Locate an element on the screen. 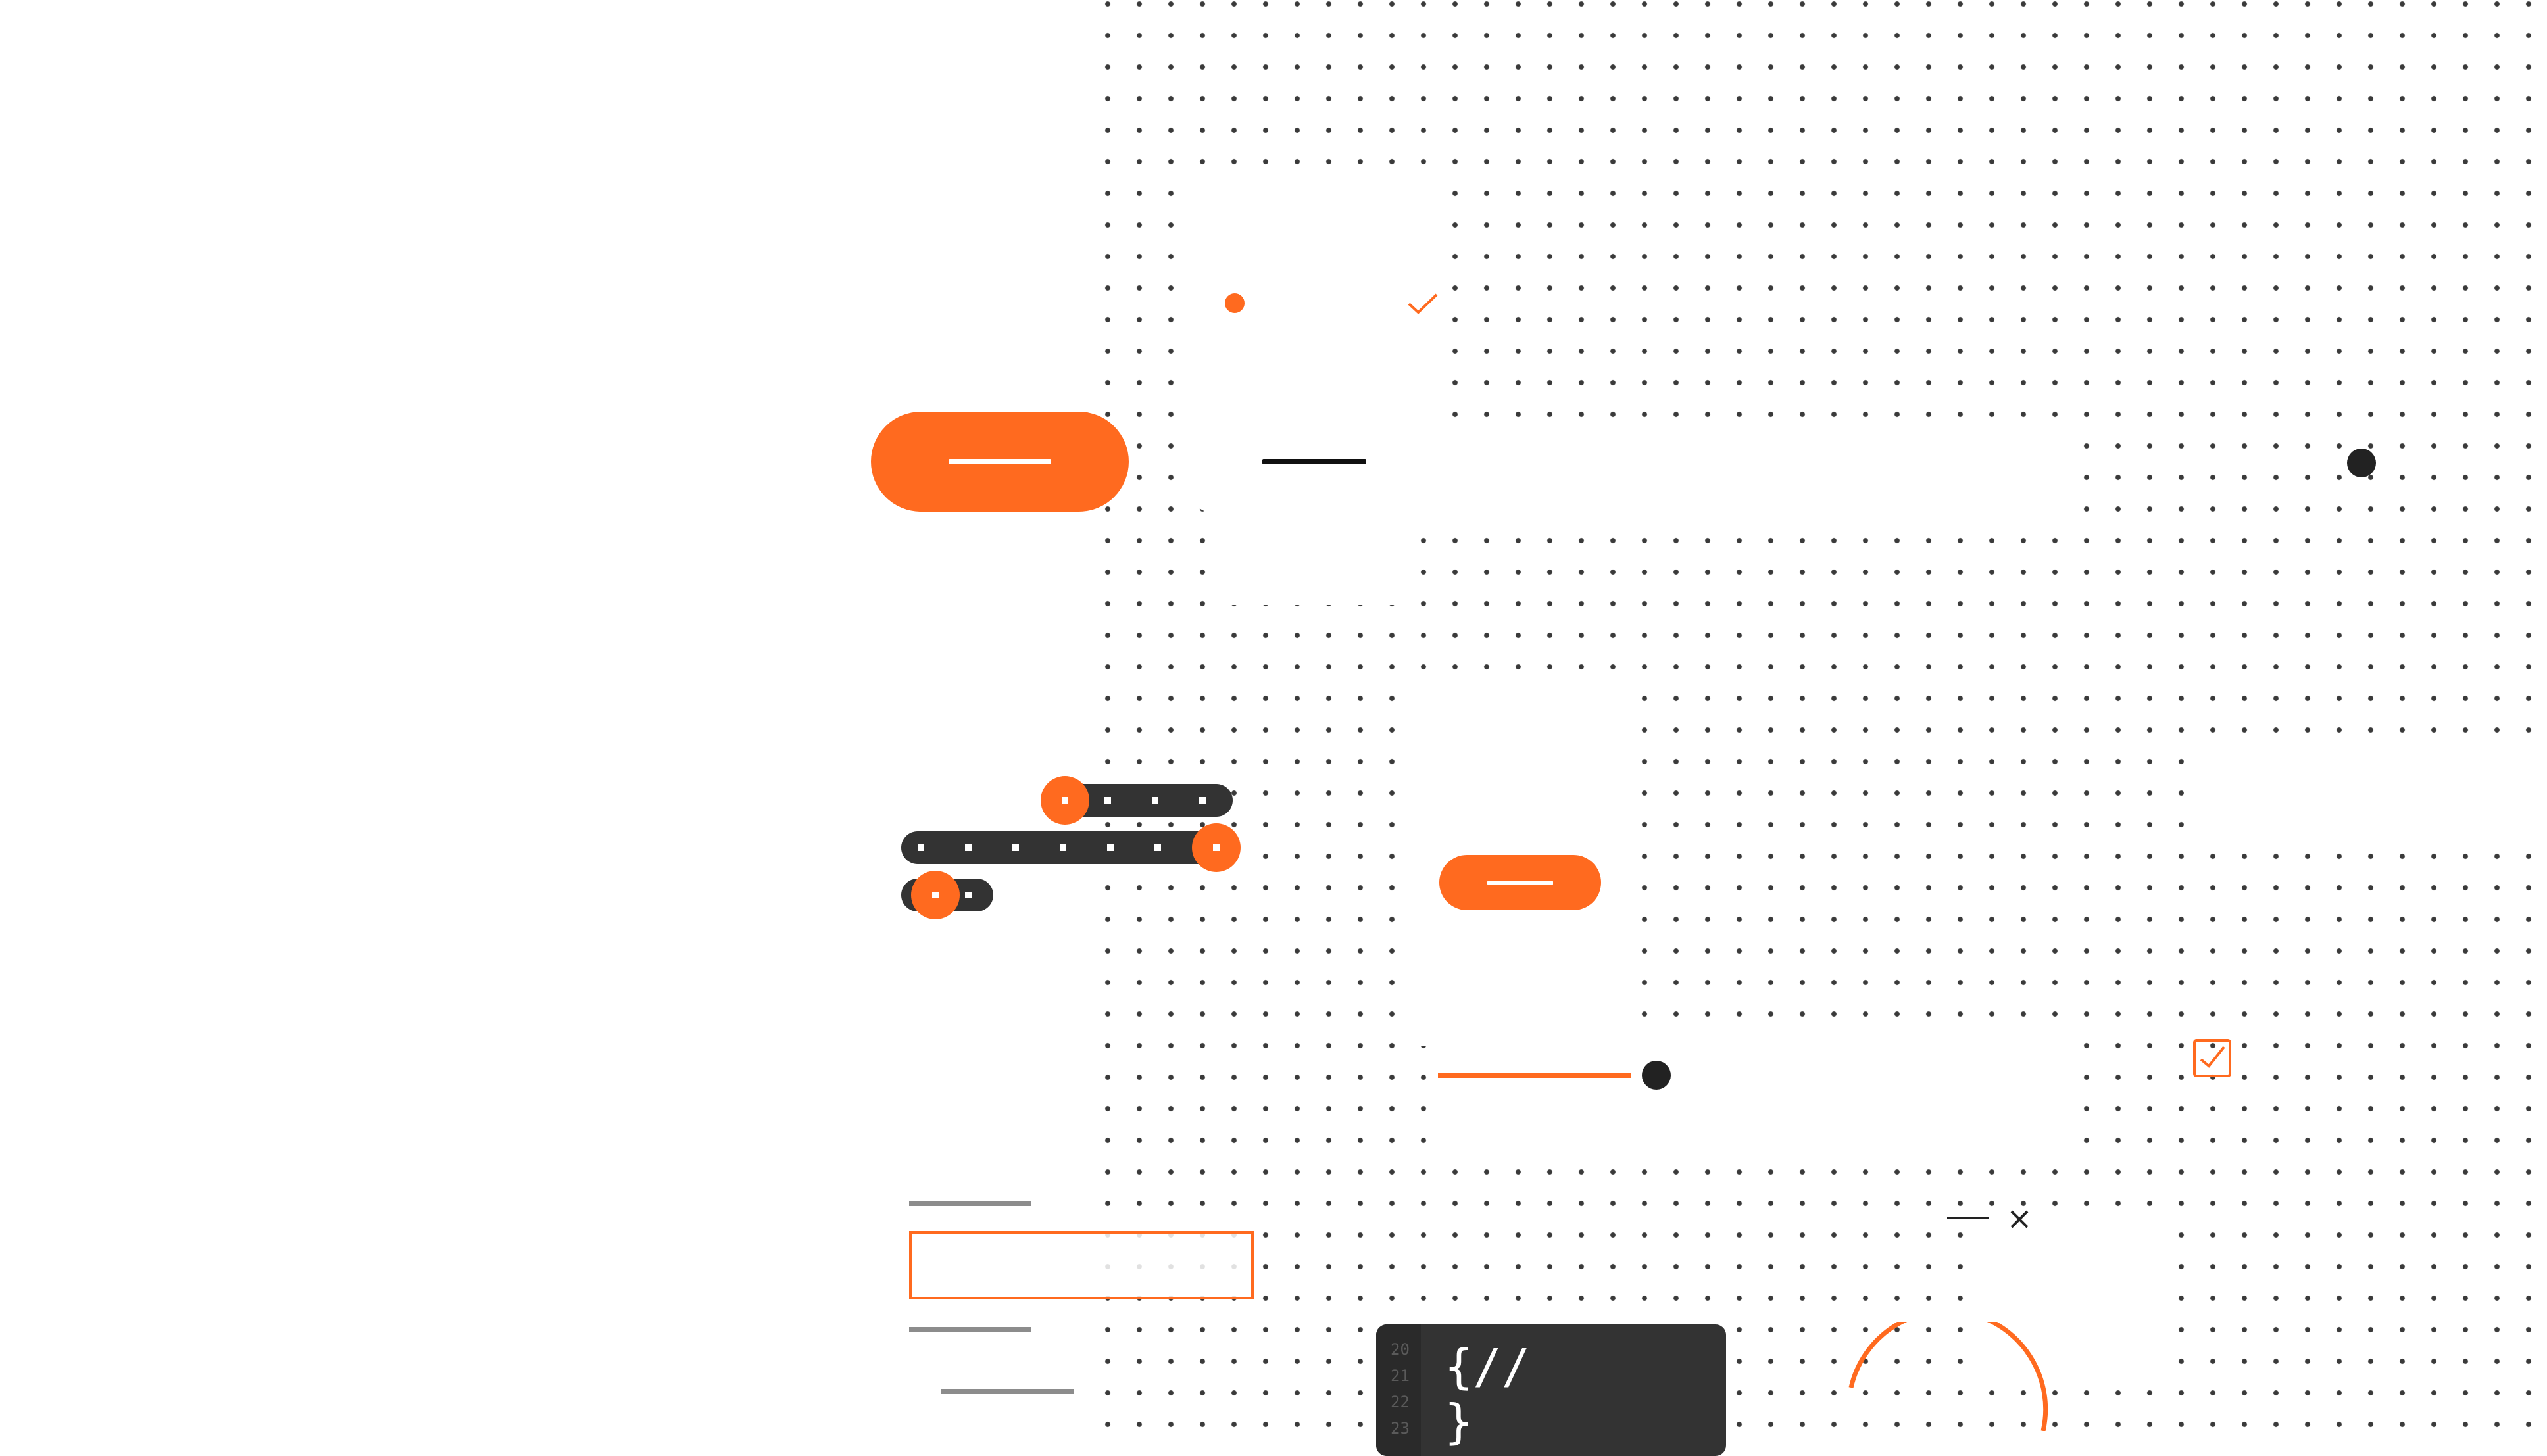  range-slider-track is located at coordinates (1067, 847).